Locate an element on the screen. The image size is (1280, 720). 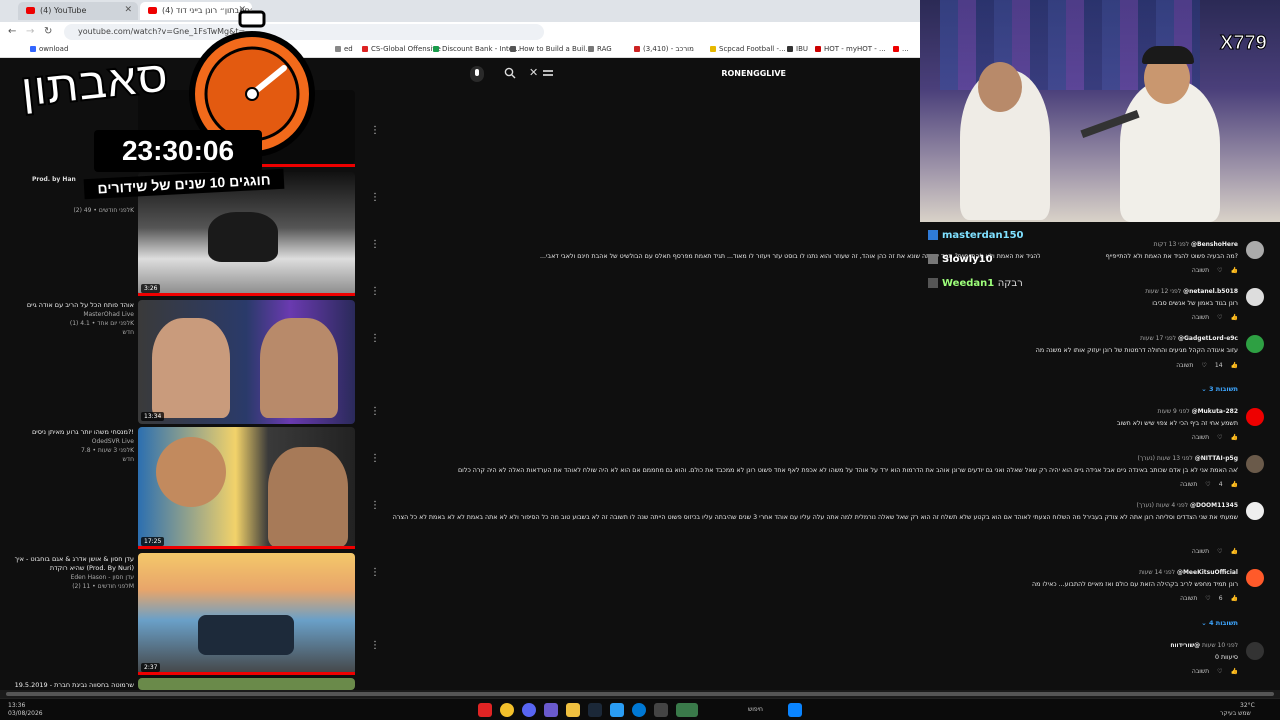
badge-icon is located at coordinates (933, 235).